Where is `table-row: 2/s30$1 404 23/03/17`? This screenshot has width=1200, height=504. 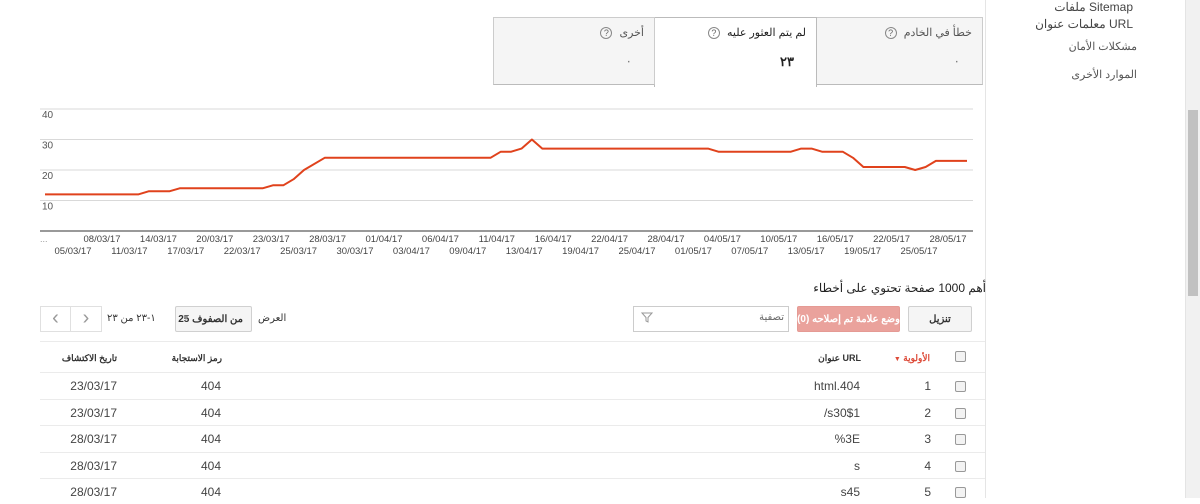
table-row: 2/s30$1 404 23/03/17 is located at coordinates (512, 411).